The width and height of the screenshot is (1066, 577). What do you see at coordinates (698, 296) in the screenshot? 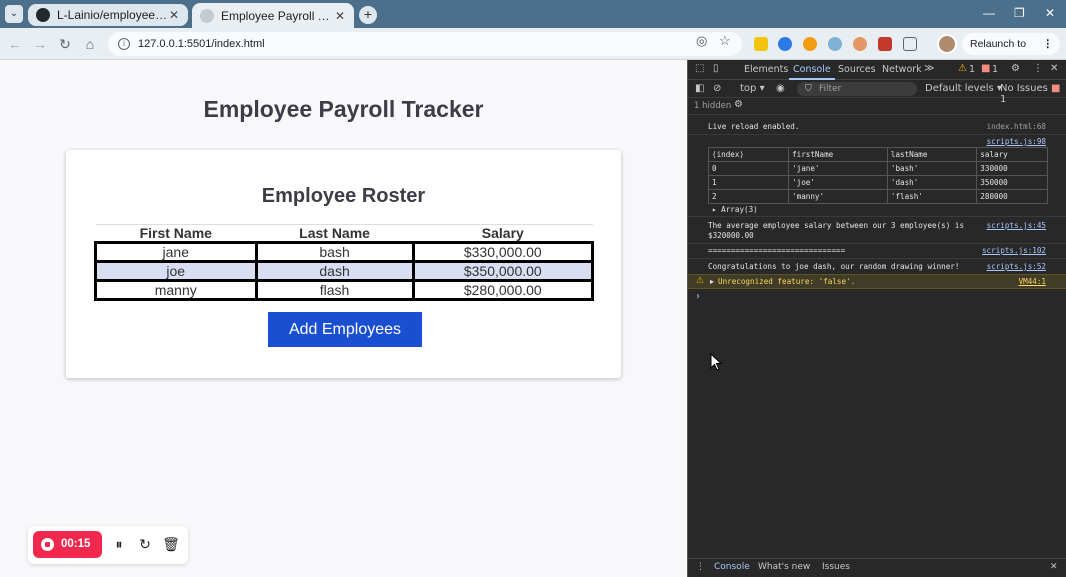
I see `console-prompt-icon: ›` at bounding box center [698, 296].